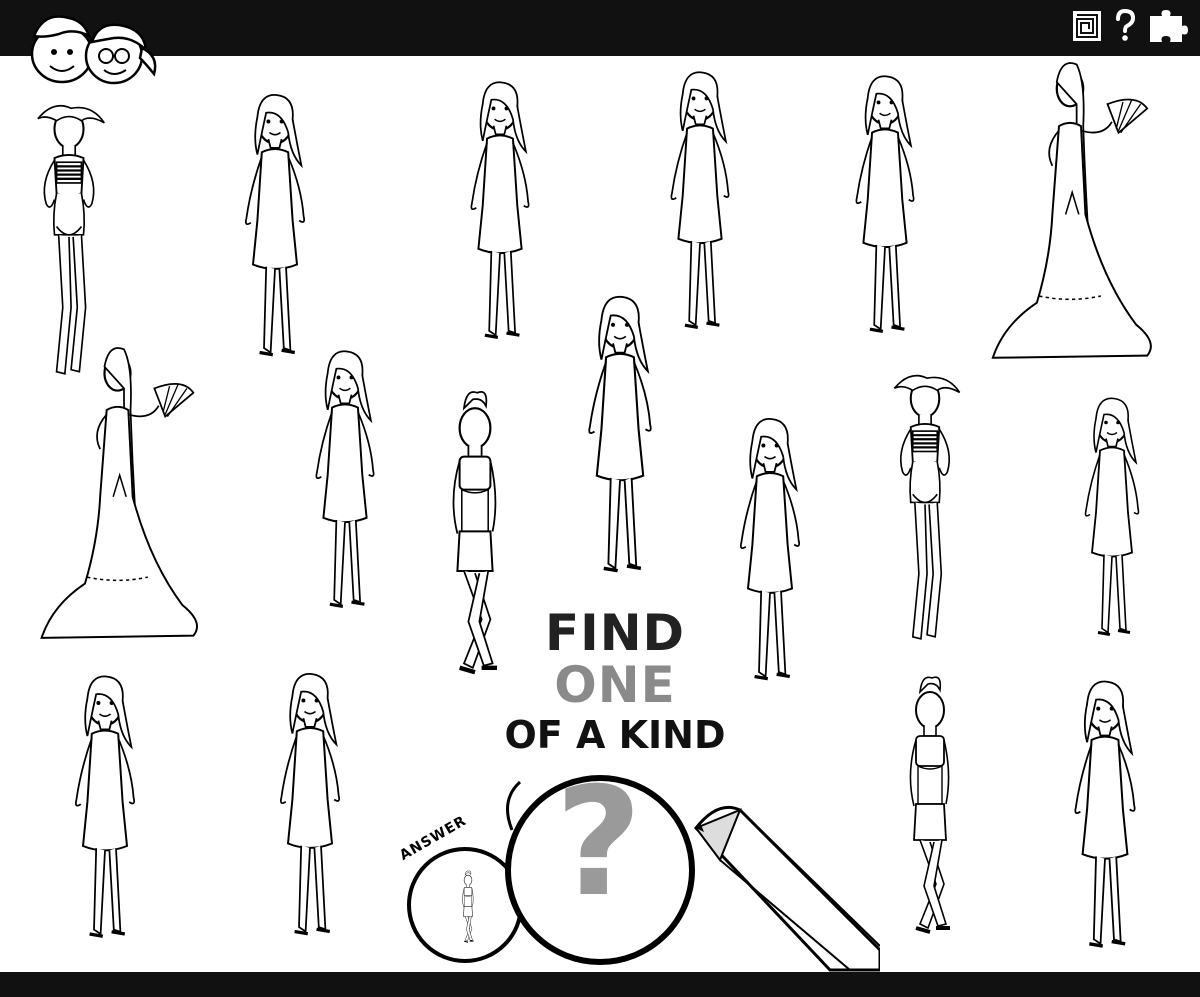  What do you see at coordinates (1169, 26) in the screenshot?
I see `puzzle-piece-icon` at bounding box center [1169, 26].